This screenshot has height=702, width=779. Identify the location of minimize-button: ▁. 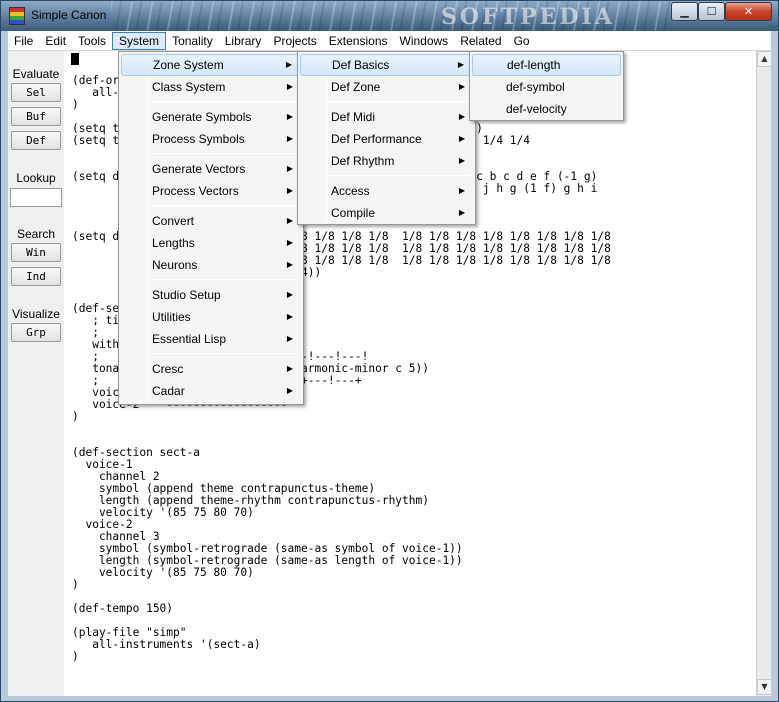
(684, 11).